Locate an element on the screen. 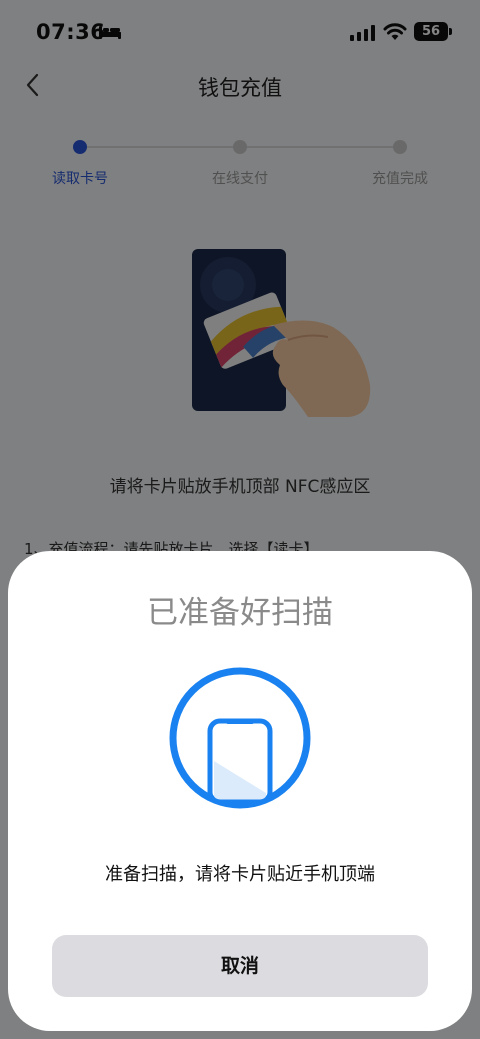 Image resolution: width=480 pixels, height=1039 pixels. phone-scan-icon is located at coordinates (240, 738).